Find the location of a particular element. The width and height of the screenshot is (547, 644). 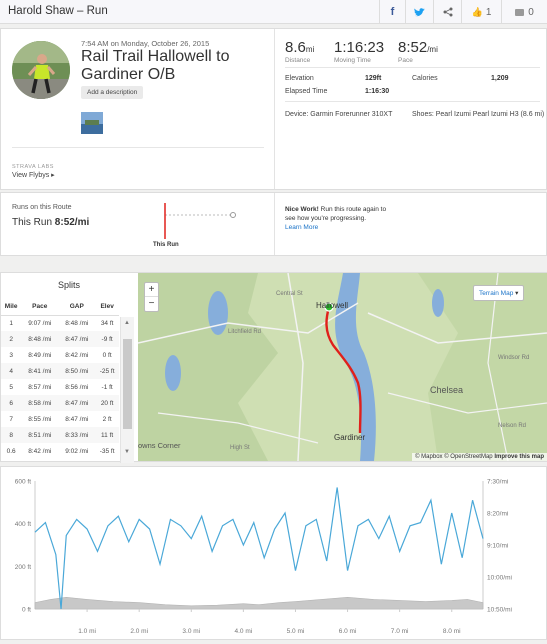

y-right-tick-label: 9:10/mi is located at coordinates (497, 546).